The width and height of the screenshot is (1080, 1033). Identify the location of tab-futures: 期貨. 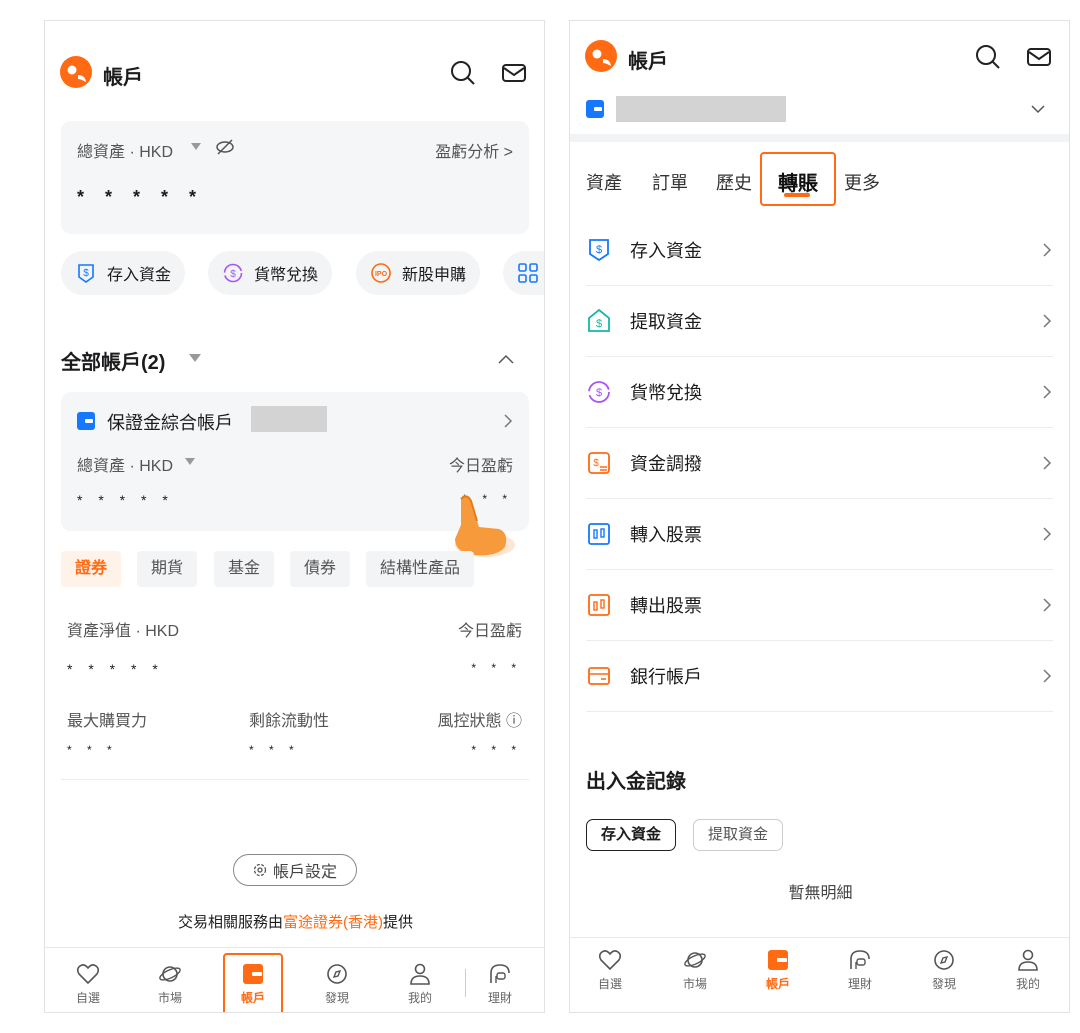
(167, 569).